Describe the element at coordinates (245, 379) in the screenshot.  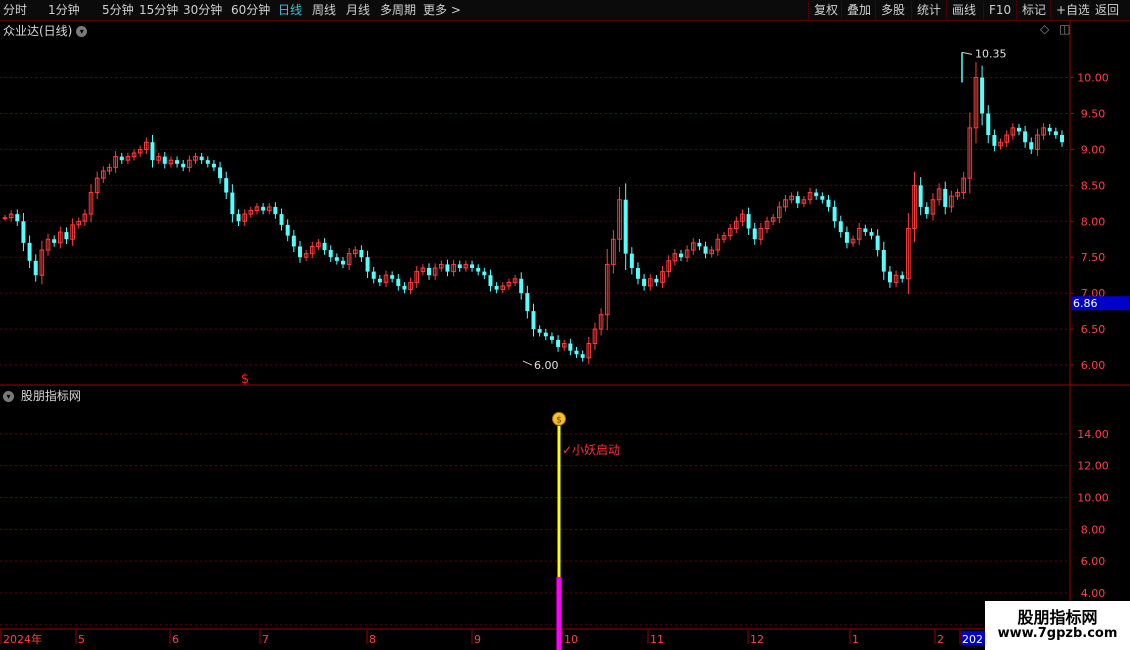
I see `signal-marker: $` at that location.